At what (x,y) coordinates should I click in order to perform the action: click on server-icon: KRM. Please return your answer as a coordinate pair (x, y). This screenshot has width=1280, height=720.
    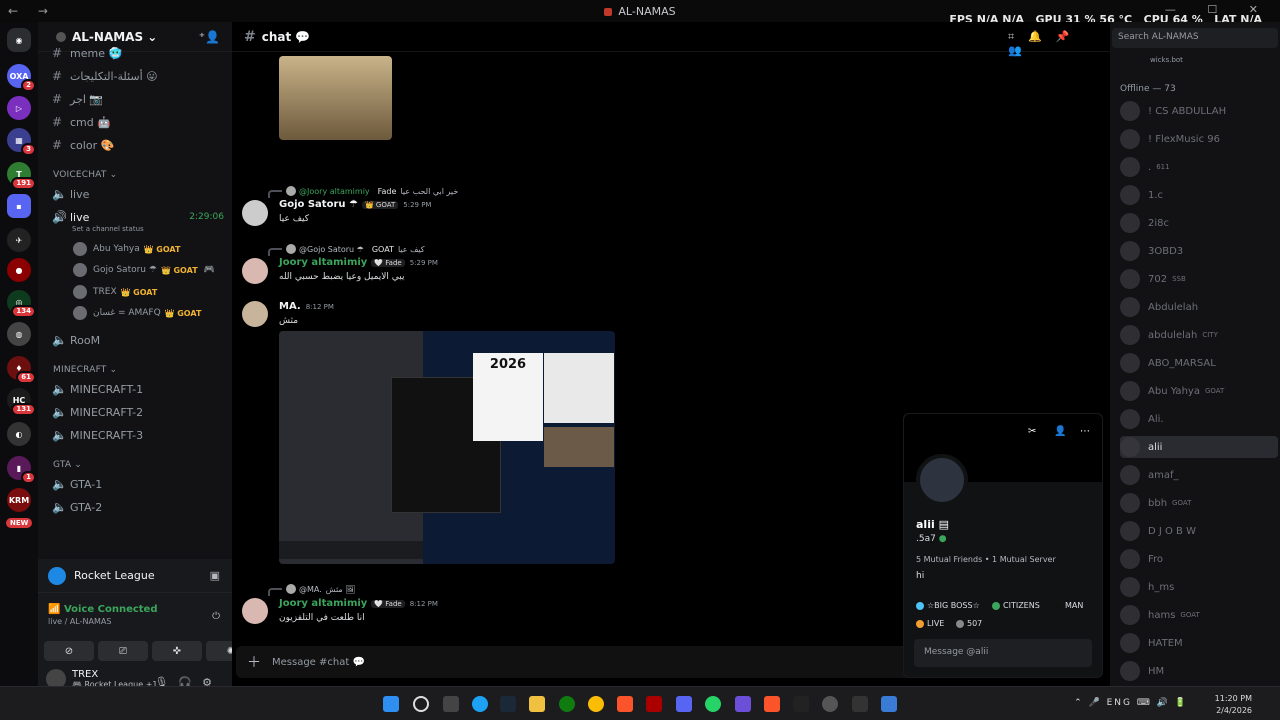
    Looking at the image, I should click on (19, 500).